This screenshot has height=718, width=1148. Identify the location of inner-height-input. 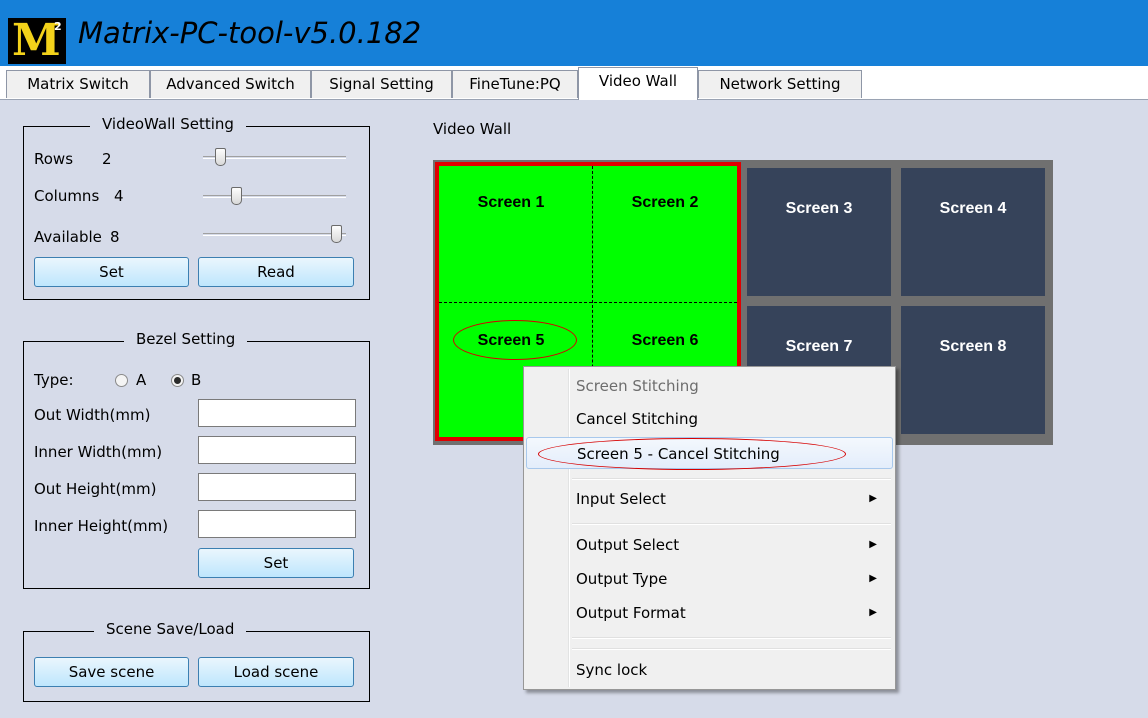
(277, 524).